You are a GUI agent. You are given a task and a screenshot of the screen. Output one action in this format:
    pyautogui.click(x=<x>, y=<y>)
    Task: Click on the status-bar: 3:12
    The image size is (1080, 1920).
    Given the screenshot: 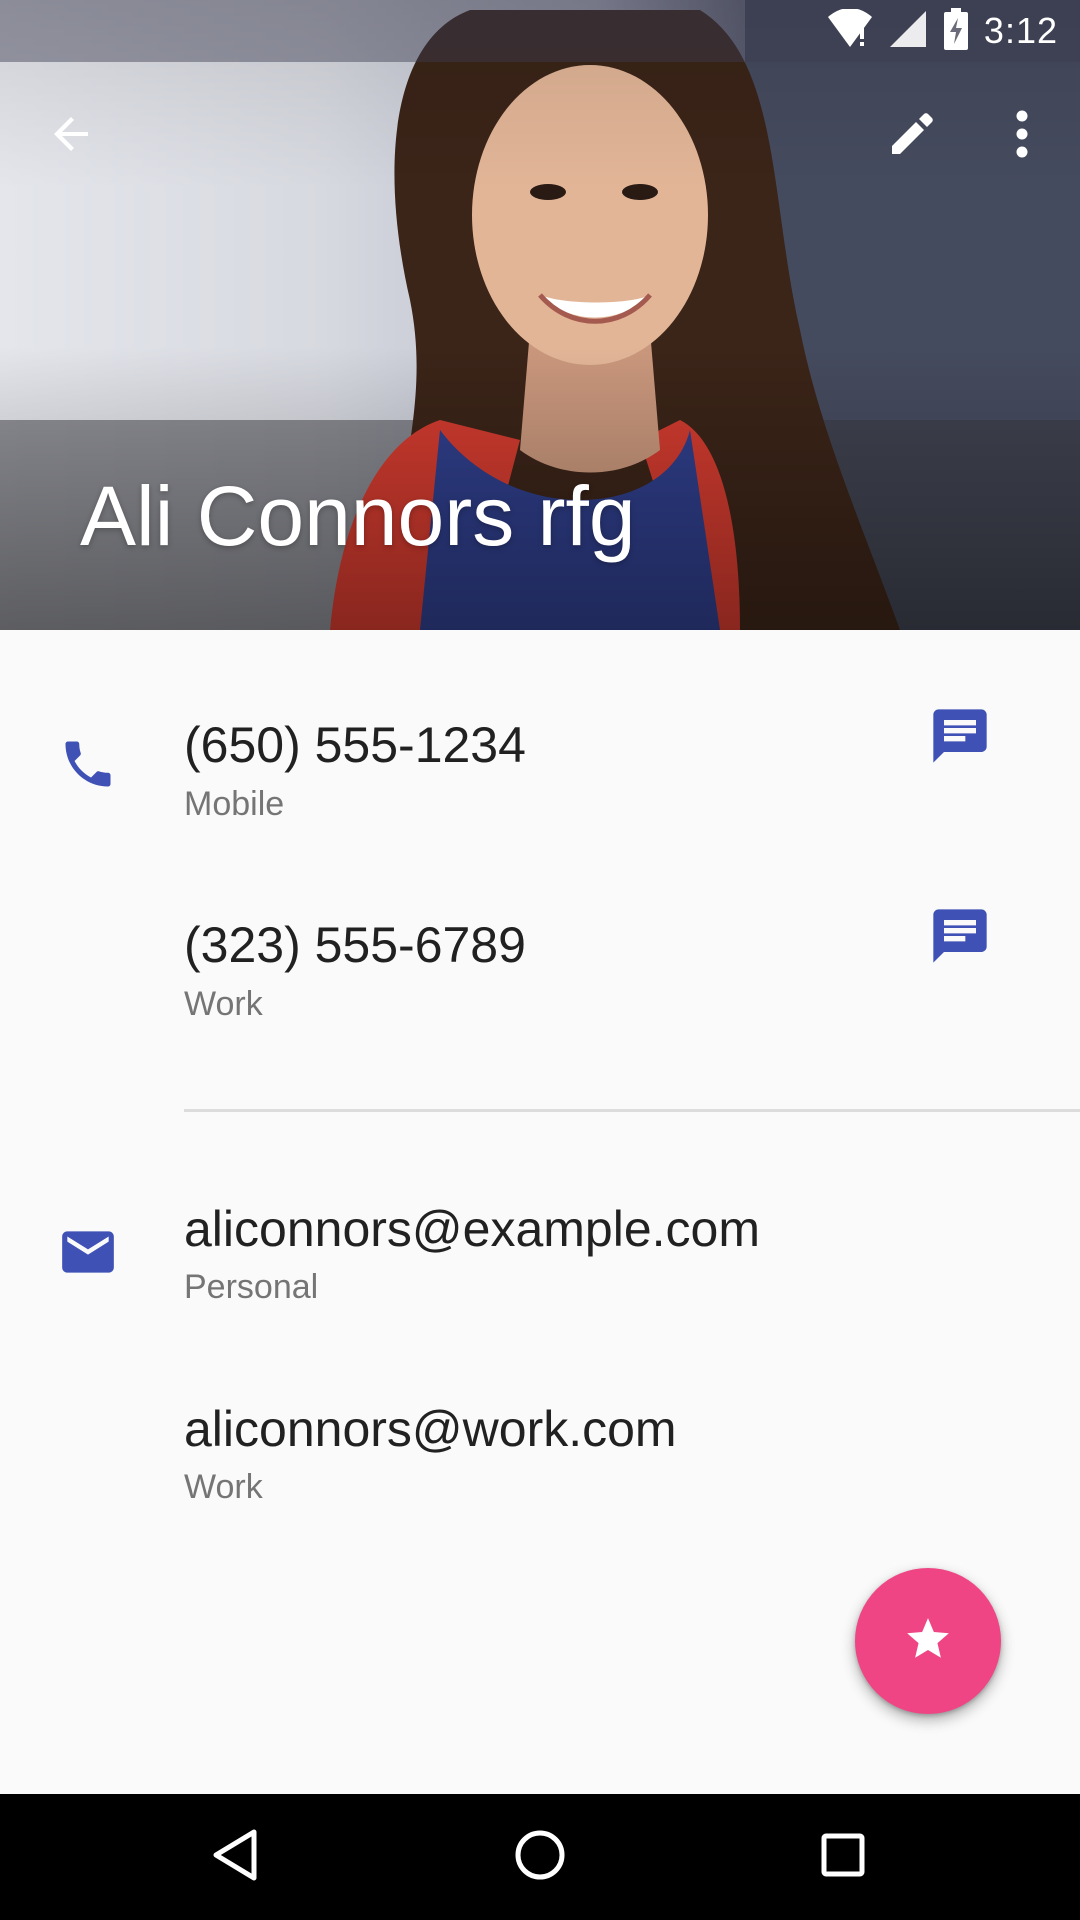 What is the action you would take?
    pyautogui.click(x=540, y=31)
    